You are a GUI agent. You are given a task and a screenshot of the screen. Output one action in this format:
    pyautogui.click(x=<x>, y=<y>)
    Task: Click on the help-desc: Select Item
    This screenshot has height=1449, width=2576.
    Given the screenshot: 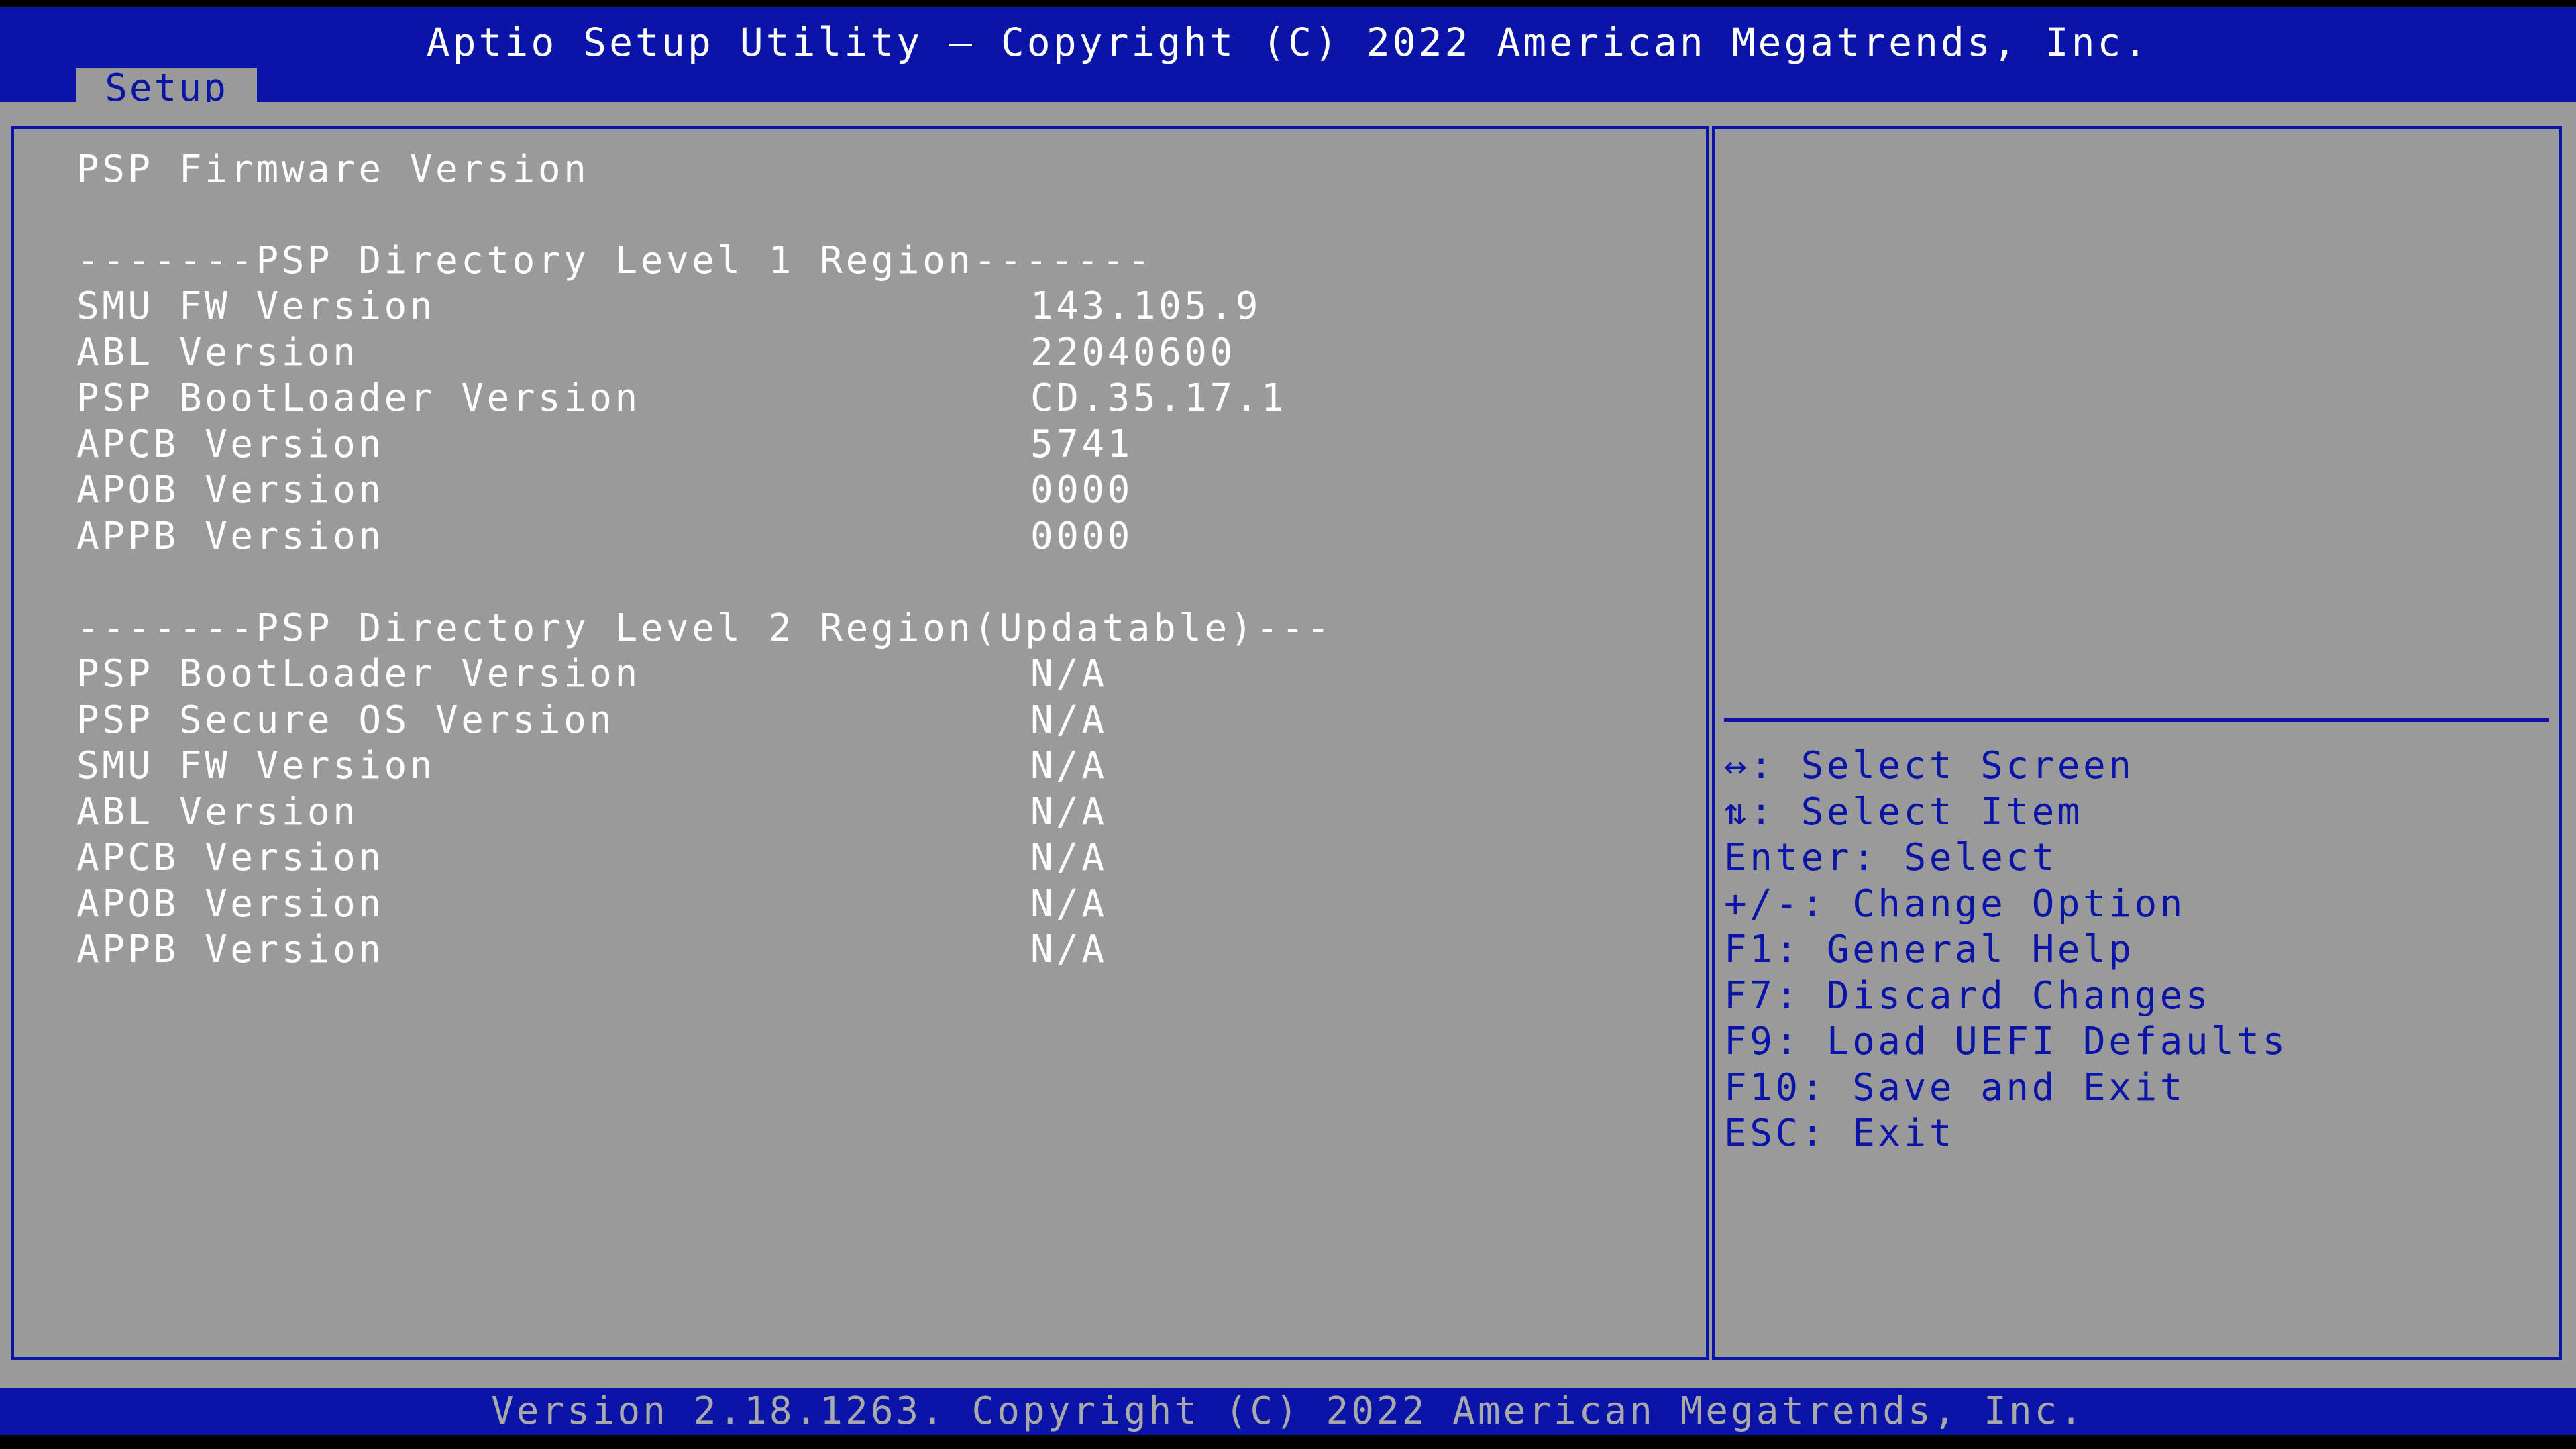 What is the action you would take?
    pyautogui.click(x=1929, y=812)
    